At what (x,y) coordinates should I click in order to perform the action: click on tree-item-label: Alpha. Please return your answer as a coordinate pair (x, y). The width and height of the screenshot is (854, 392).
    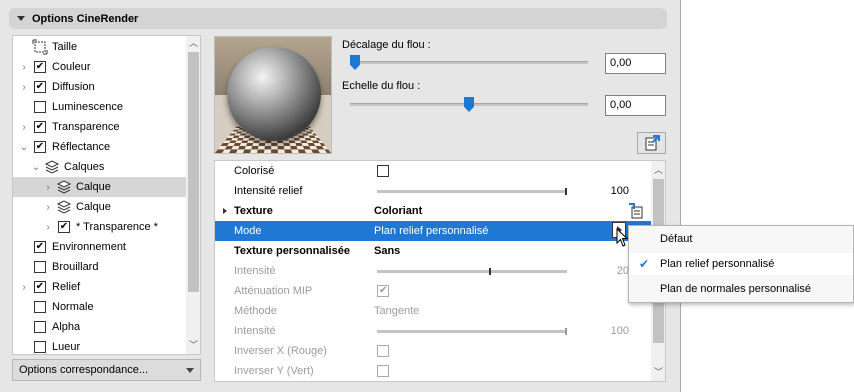
    Looking at the image, I should click on (66, 327).